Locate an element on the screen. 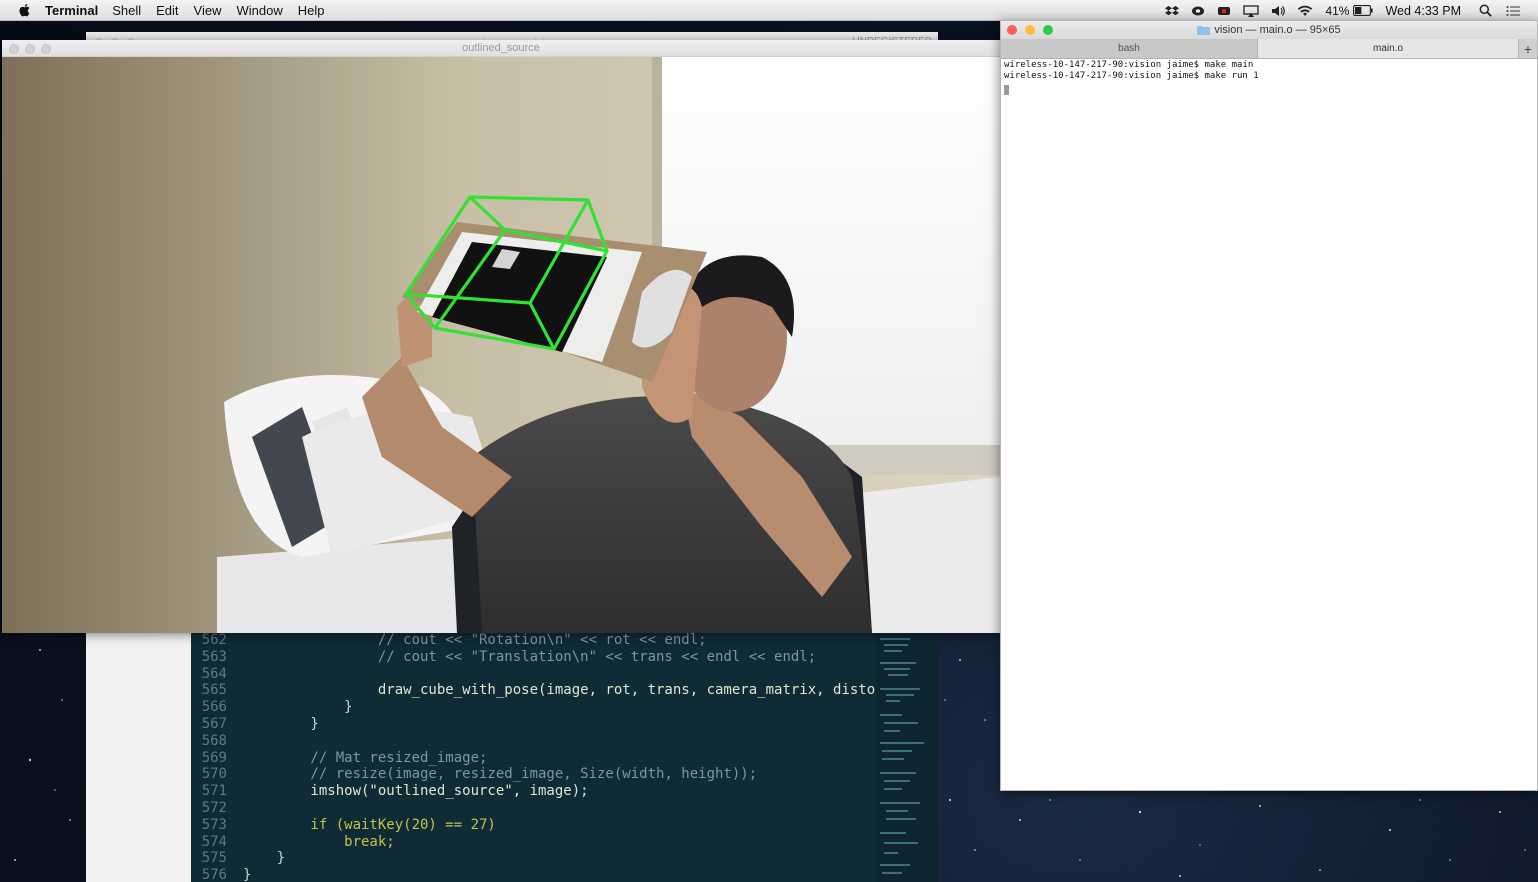 Image resolution: width=1538 pixels, height=882 pixels. menu-window: Window is located at coordinates (260, 10).